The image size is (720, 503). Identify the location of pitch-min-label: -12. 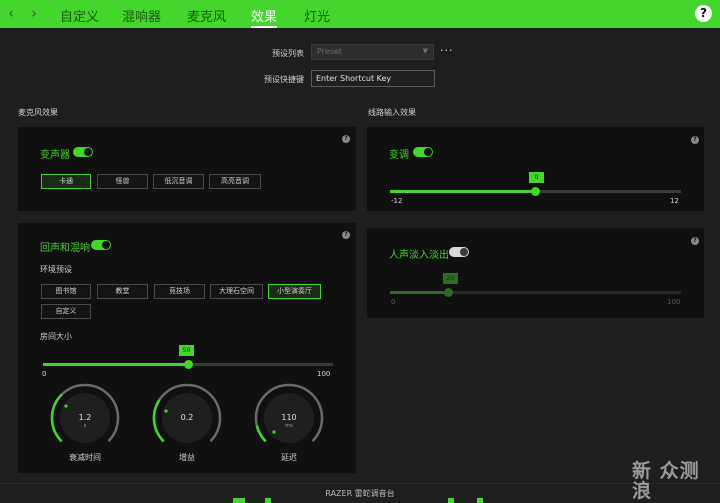
(397, 201).